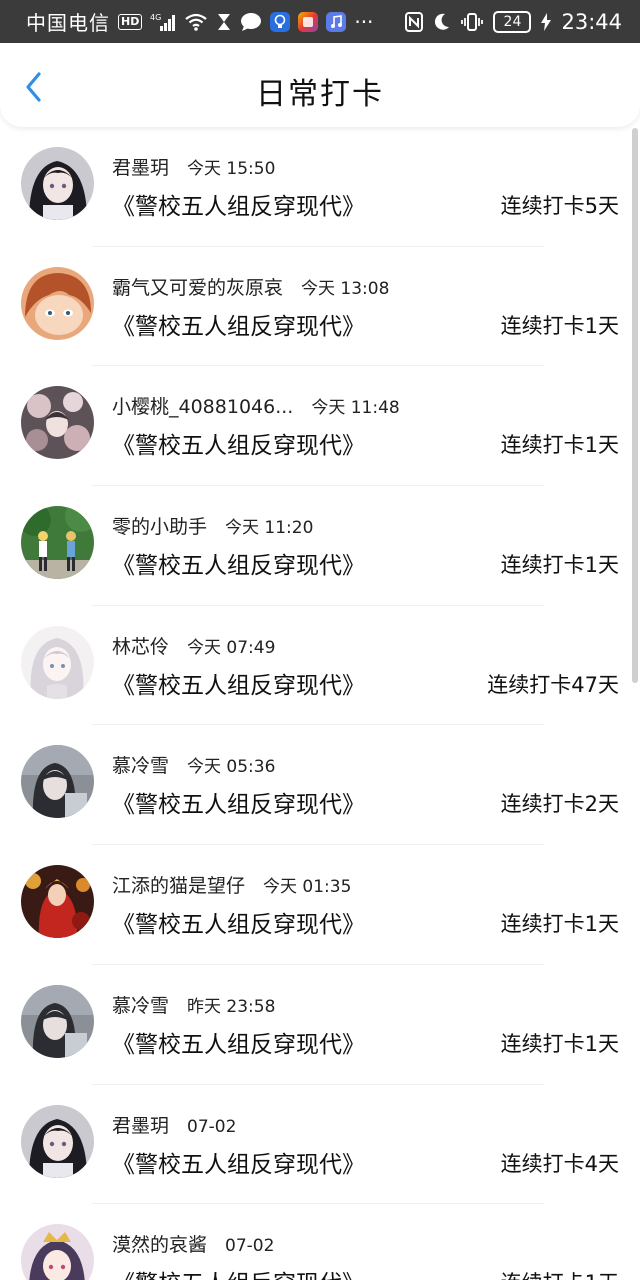 The width and height of the screenshot is (640, 1280). I want to click on hourglass-icon, so click(224, 22).